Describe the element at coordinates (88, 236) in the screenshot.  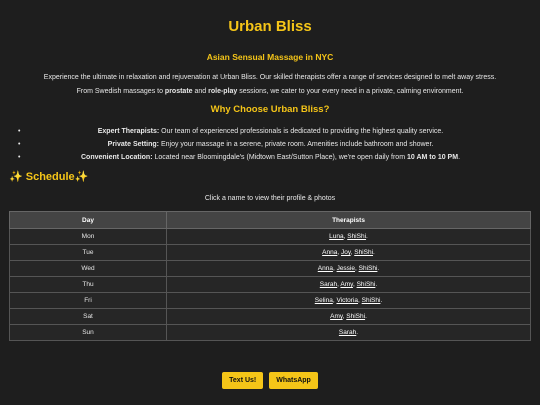
I see `day-cell: Mon` at that location.